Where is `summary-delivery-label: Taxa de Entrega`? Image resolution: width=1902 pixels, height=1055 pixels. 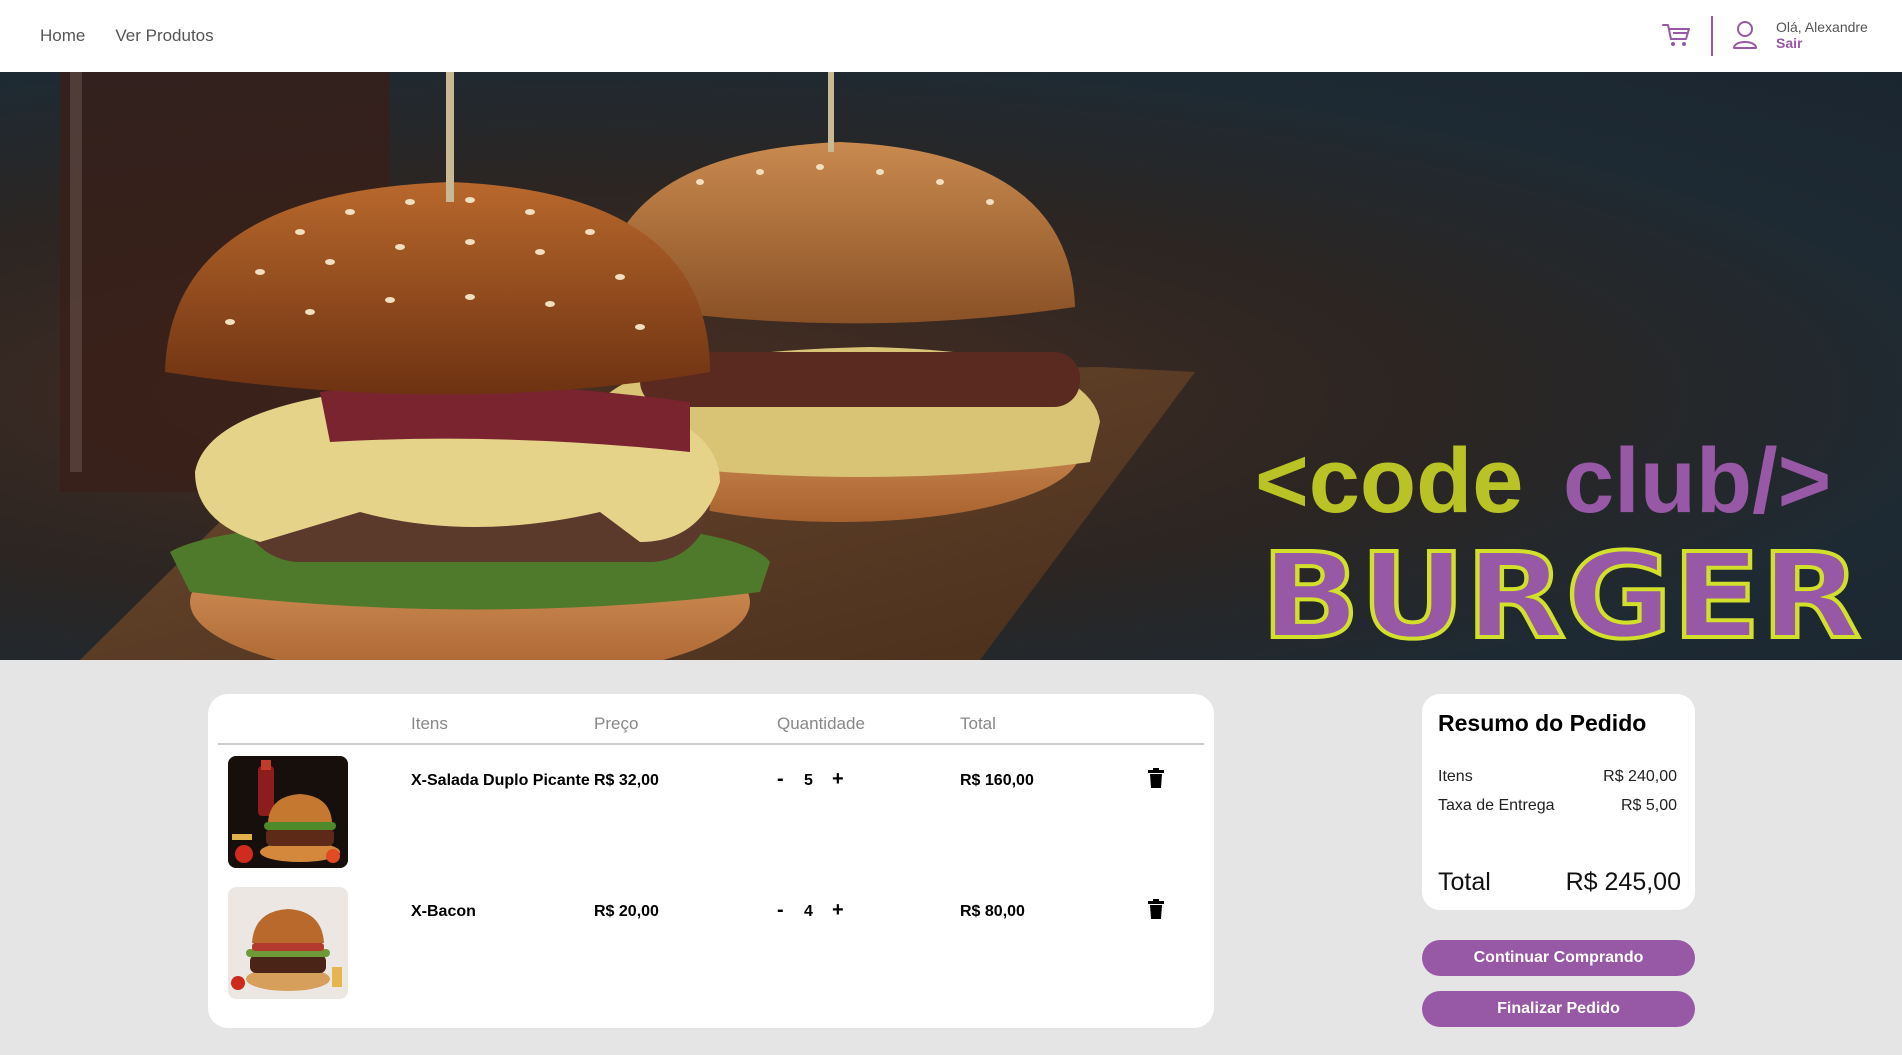 summary-delivery-label: Taxa de Entrega is located at coordinates (1496, 805).